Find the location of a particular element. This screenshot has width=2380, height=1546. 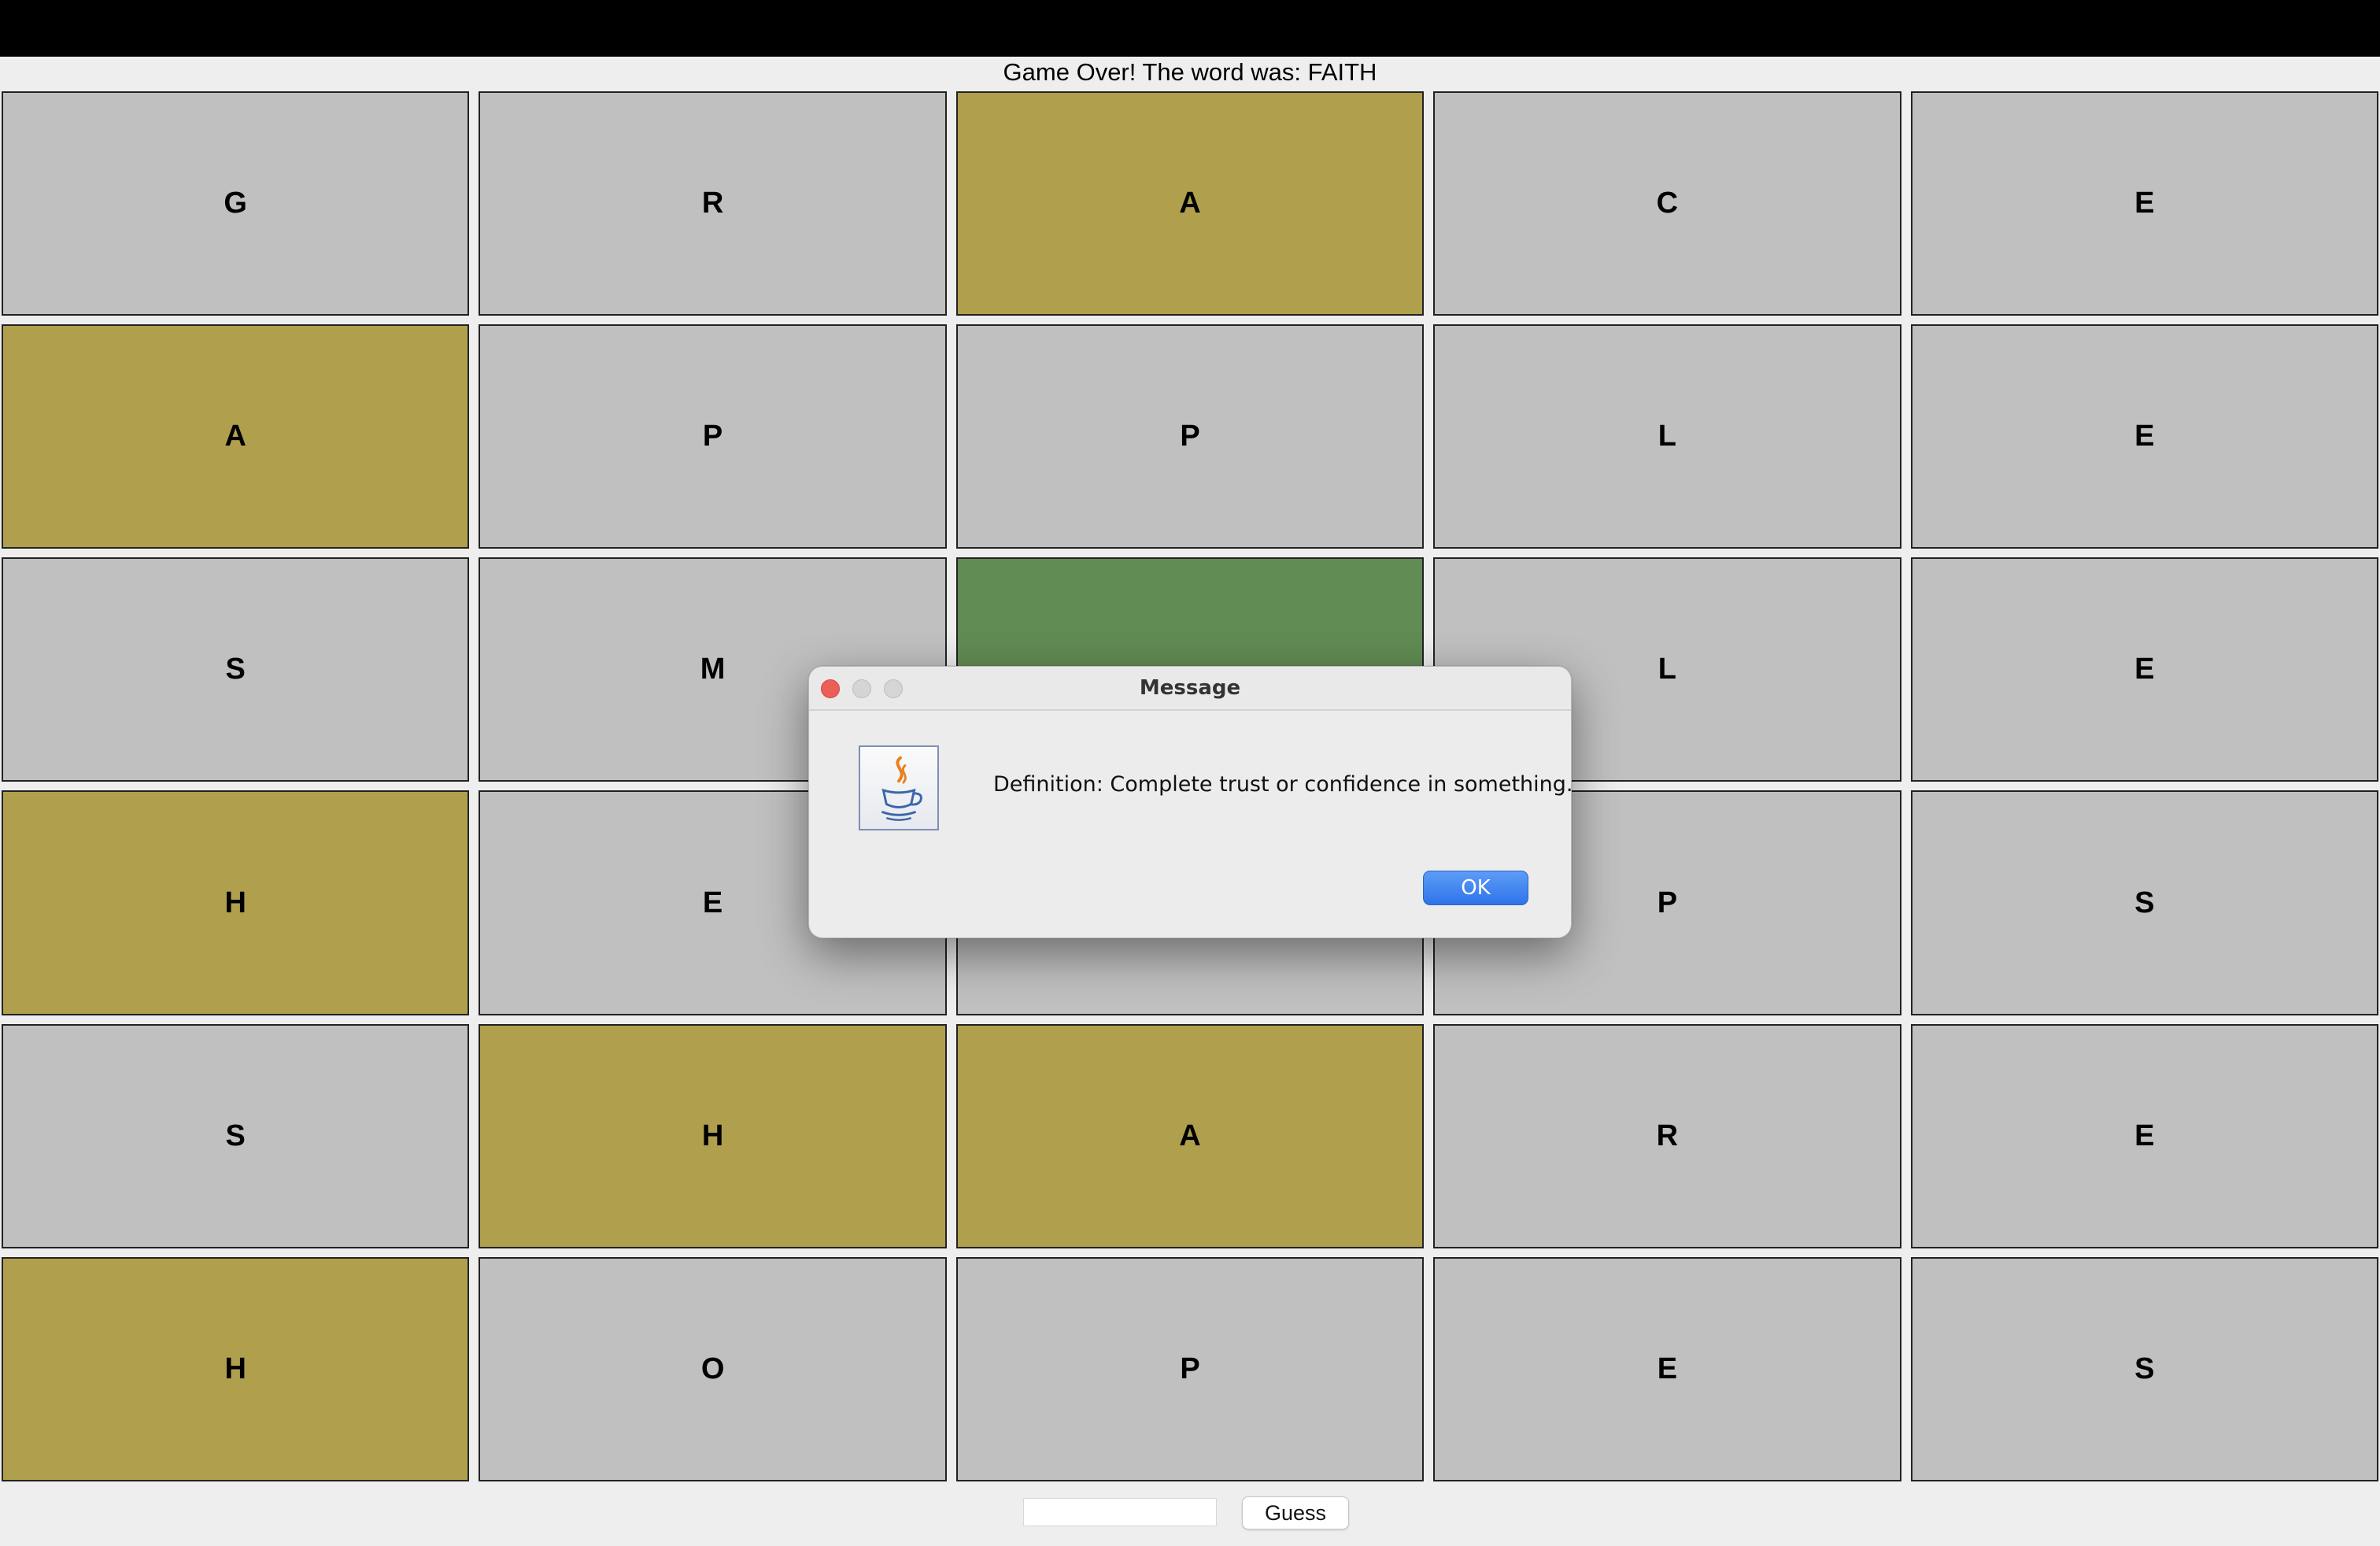

letter-tile: L is located at coordinates (1667, 437).